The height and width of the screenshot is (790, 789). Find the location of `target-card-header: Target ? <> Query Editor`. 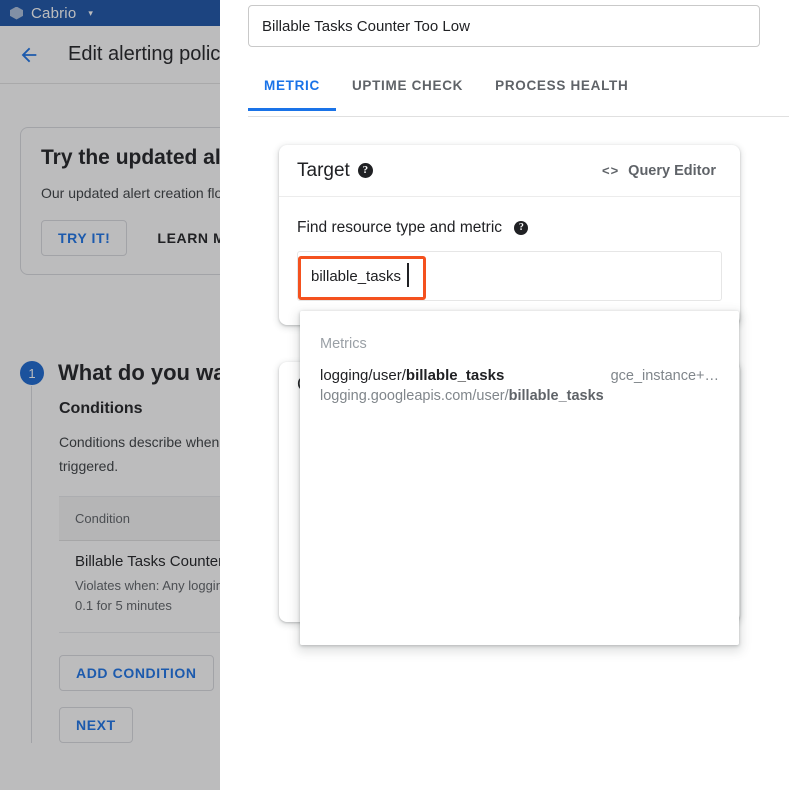

target-card-header: Target ? <> Query Editor is located at coordinates (509, 171).